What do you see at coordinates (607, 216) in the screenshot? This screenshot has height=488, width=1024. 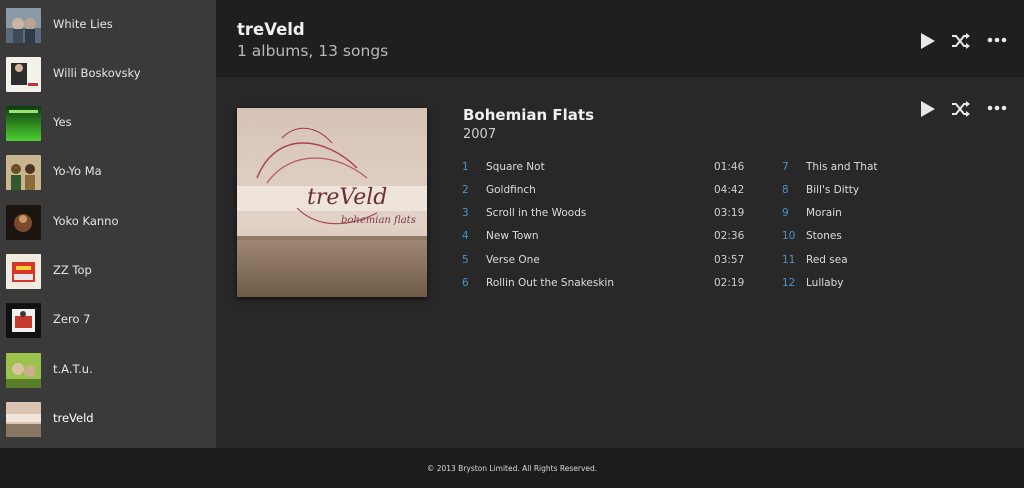 I see `track-row: 3 Scroll in the Woods 03:19` at bounding box center [607, 216].